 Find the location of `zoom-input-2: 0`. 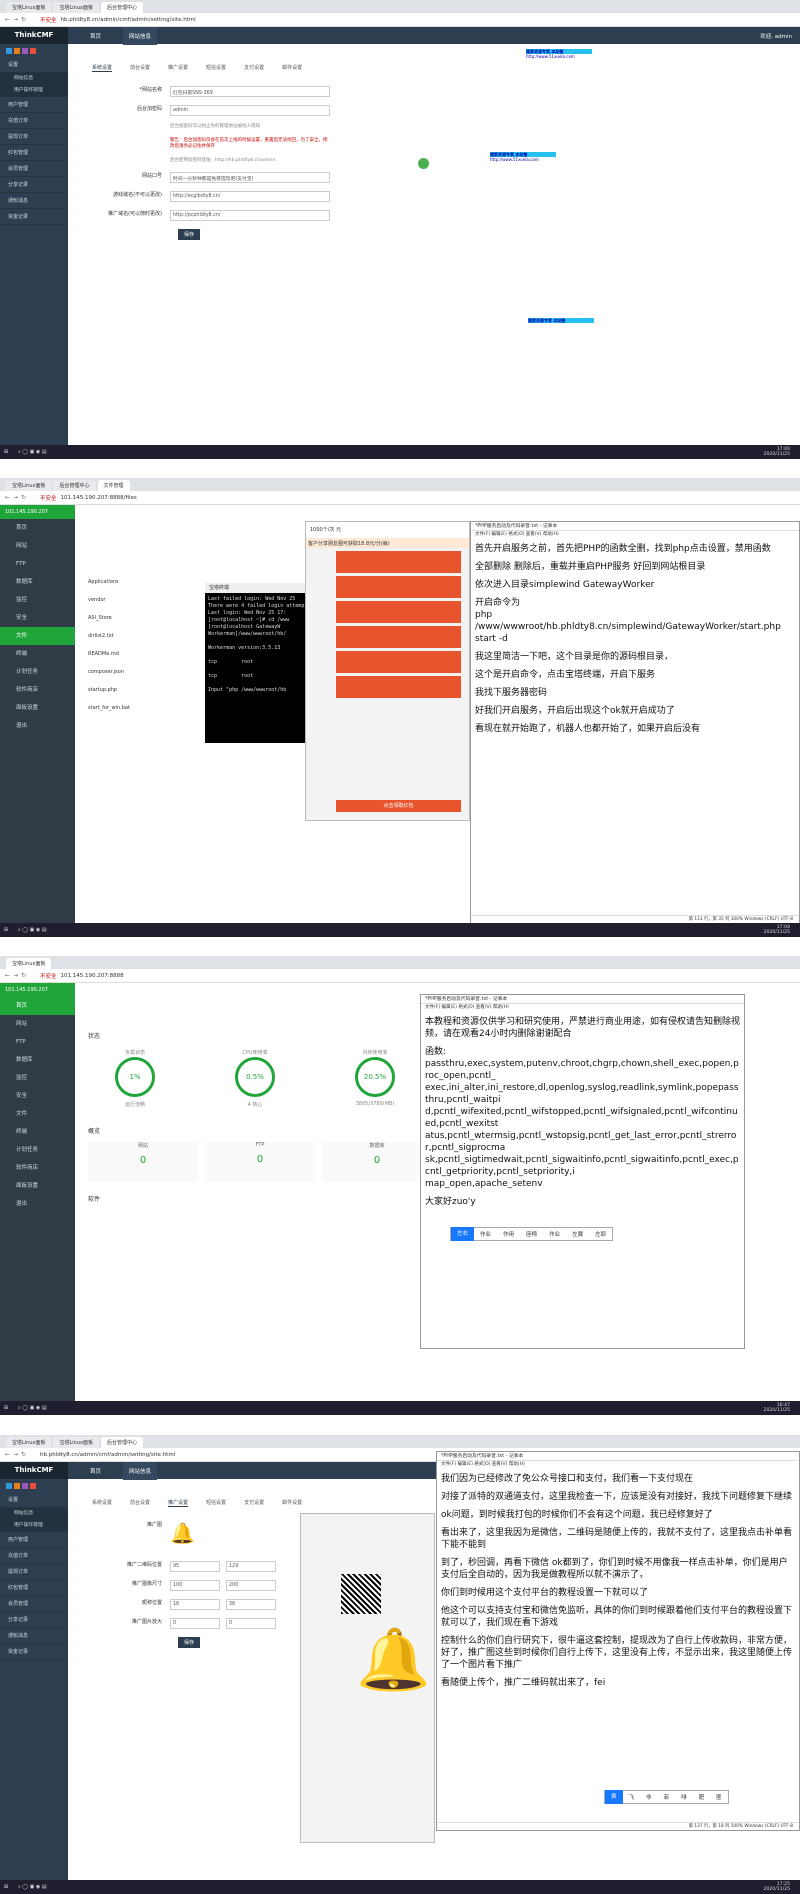

zoom-input-2: 0 is located at coordinates (251, 1623).